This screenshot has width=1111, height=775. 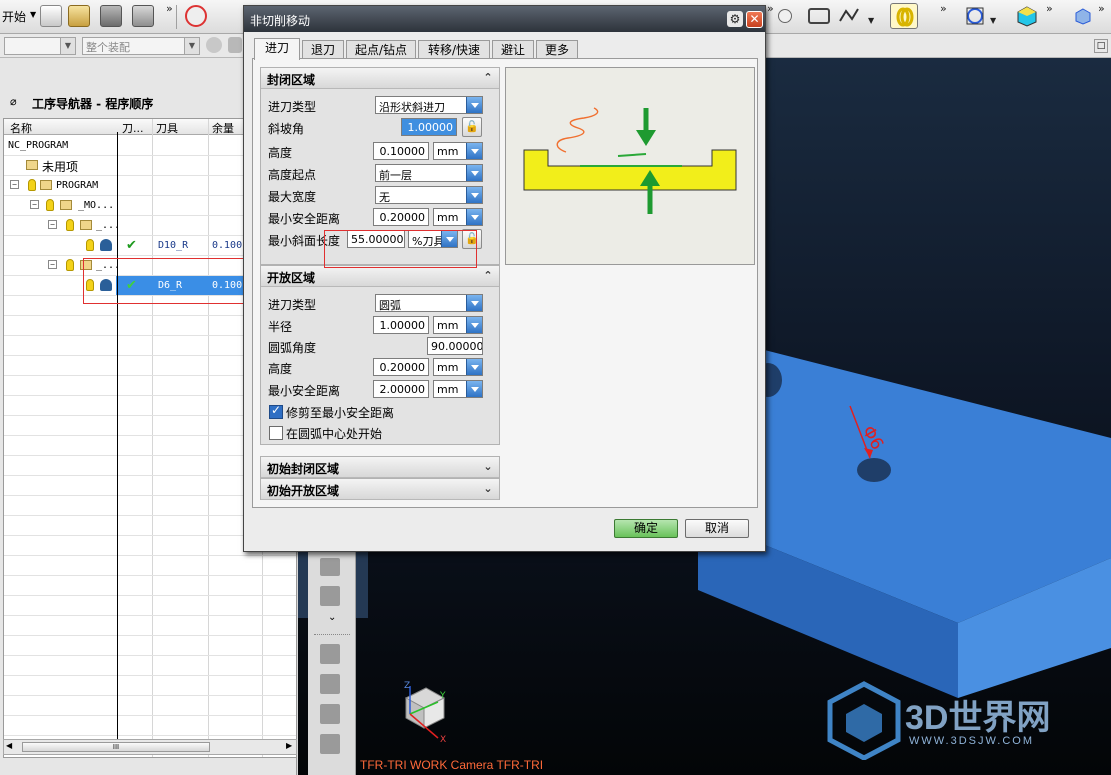 What do you see at coordinates (223, 128) in the screenshot?
I see `column-stock: 余量` at bounding box center [223, 128].